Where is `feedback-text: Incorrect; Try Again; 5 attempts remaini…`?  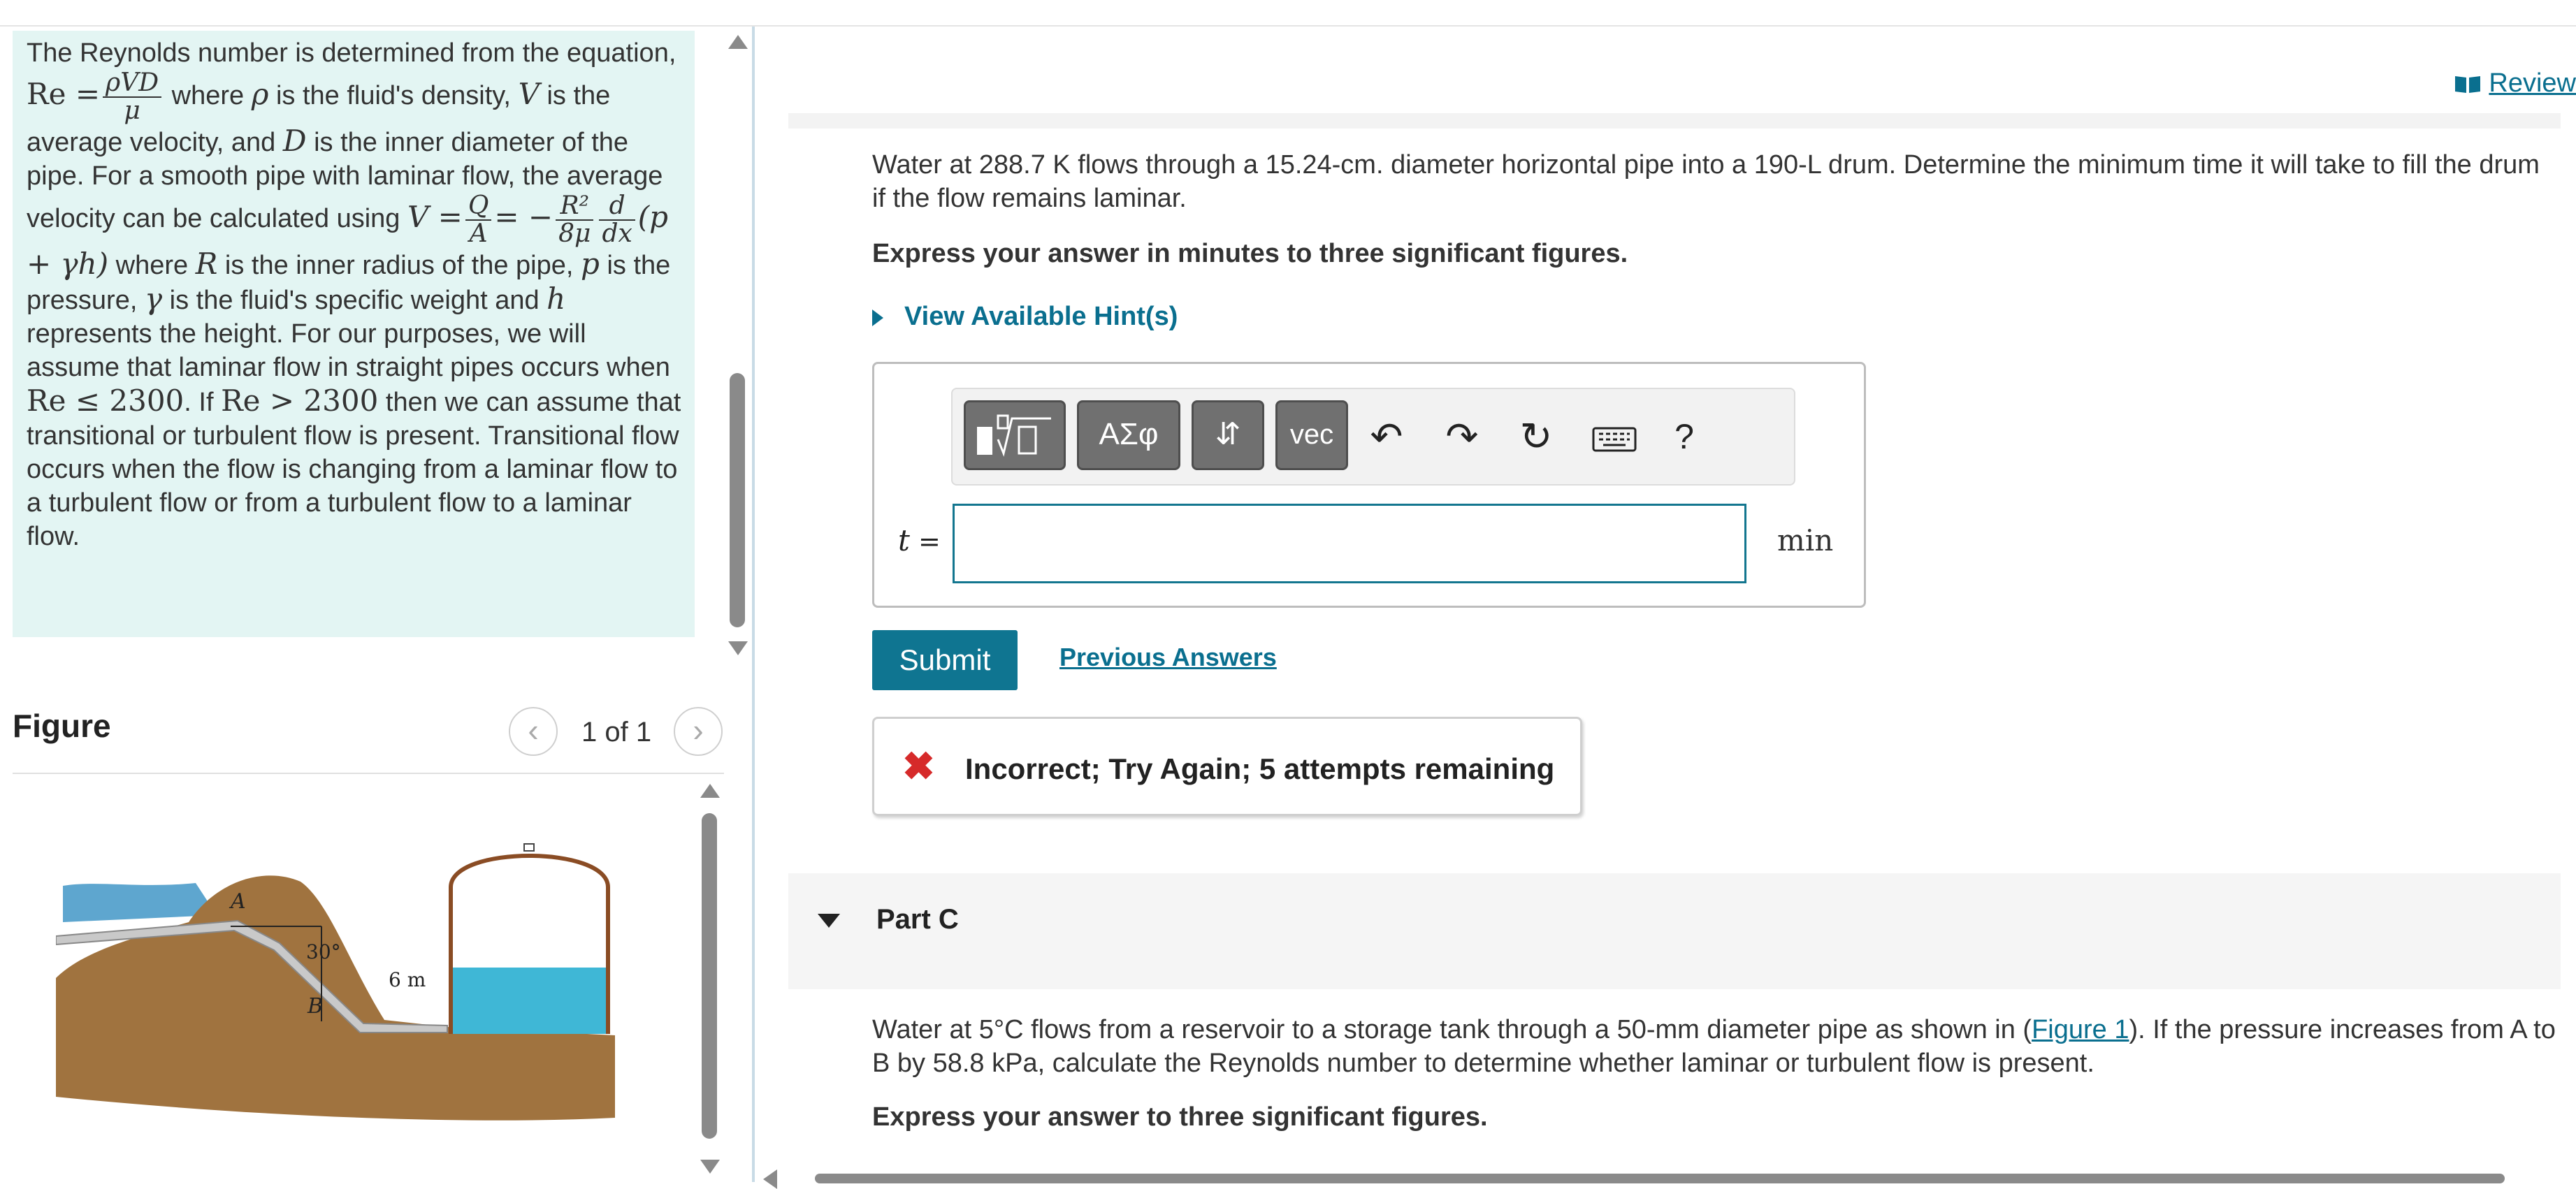
feedback-text: Incorrect; Try Again; 5 attempts remaini… is located at coordinates (1260, 769).